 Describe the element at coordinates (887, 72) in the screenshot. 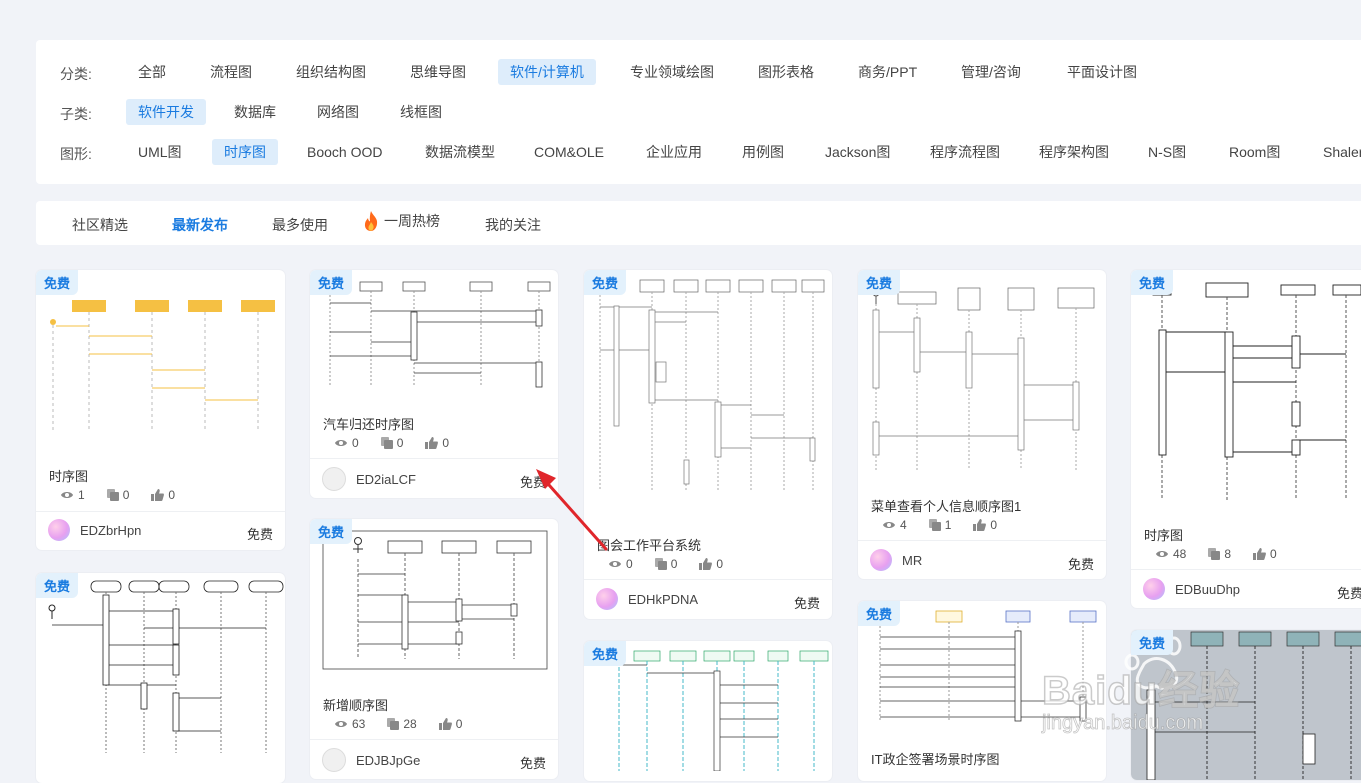

I see `category-chip-business-ppt: 商务/PPT` at that location.